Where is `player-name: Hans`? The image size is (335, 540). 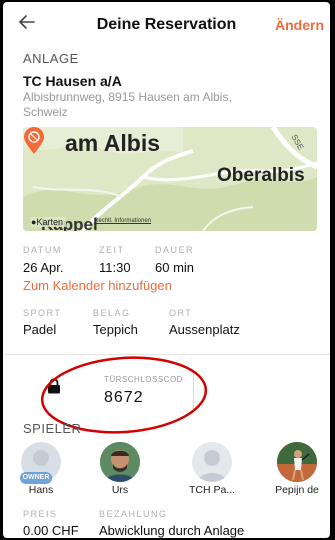
player-name: Hans is located at coordinates (41, 490).